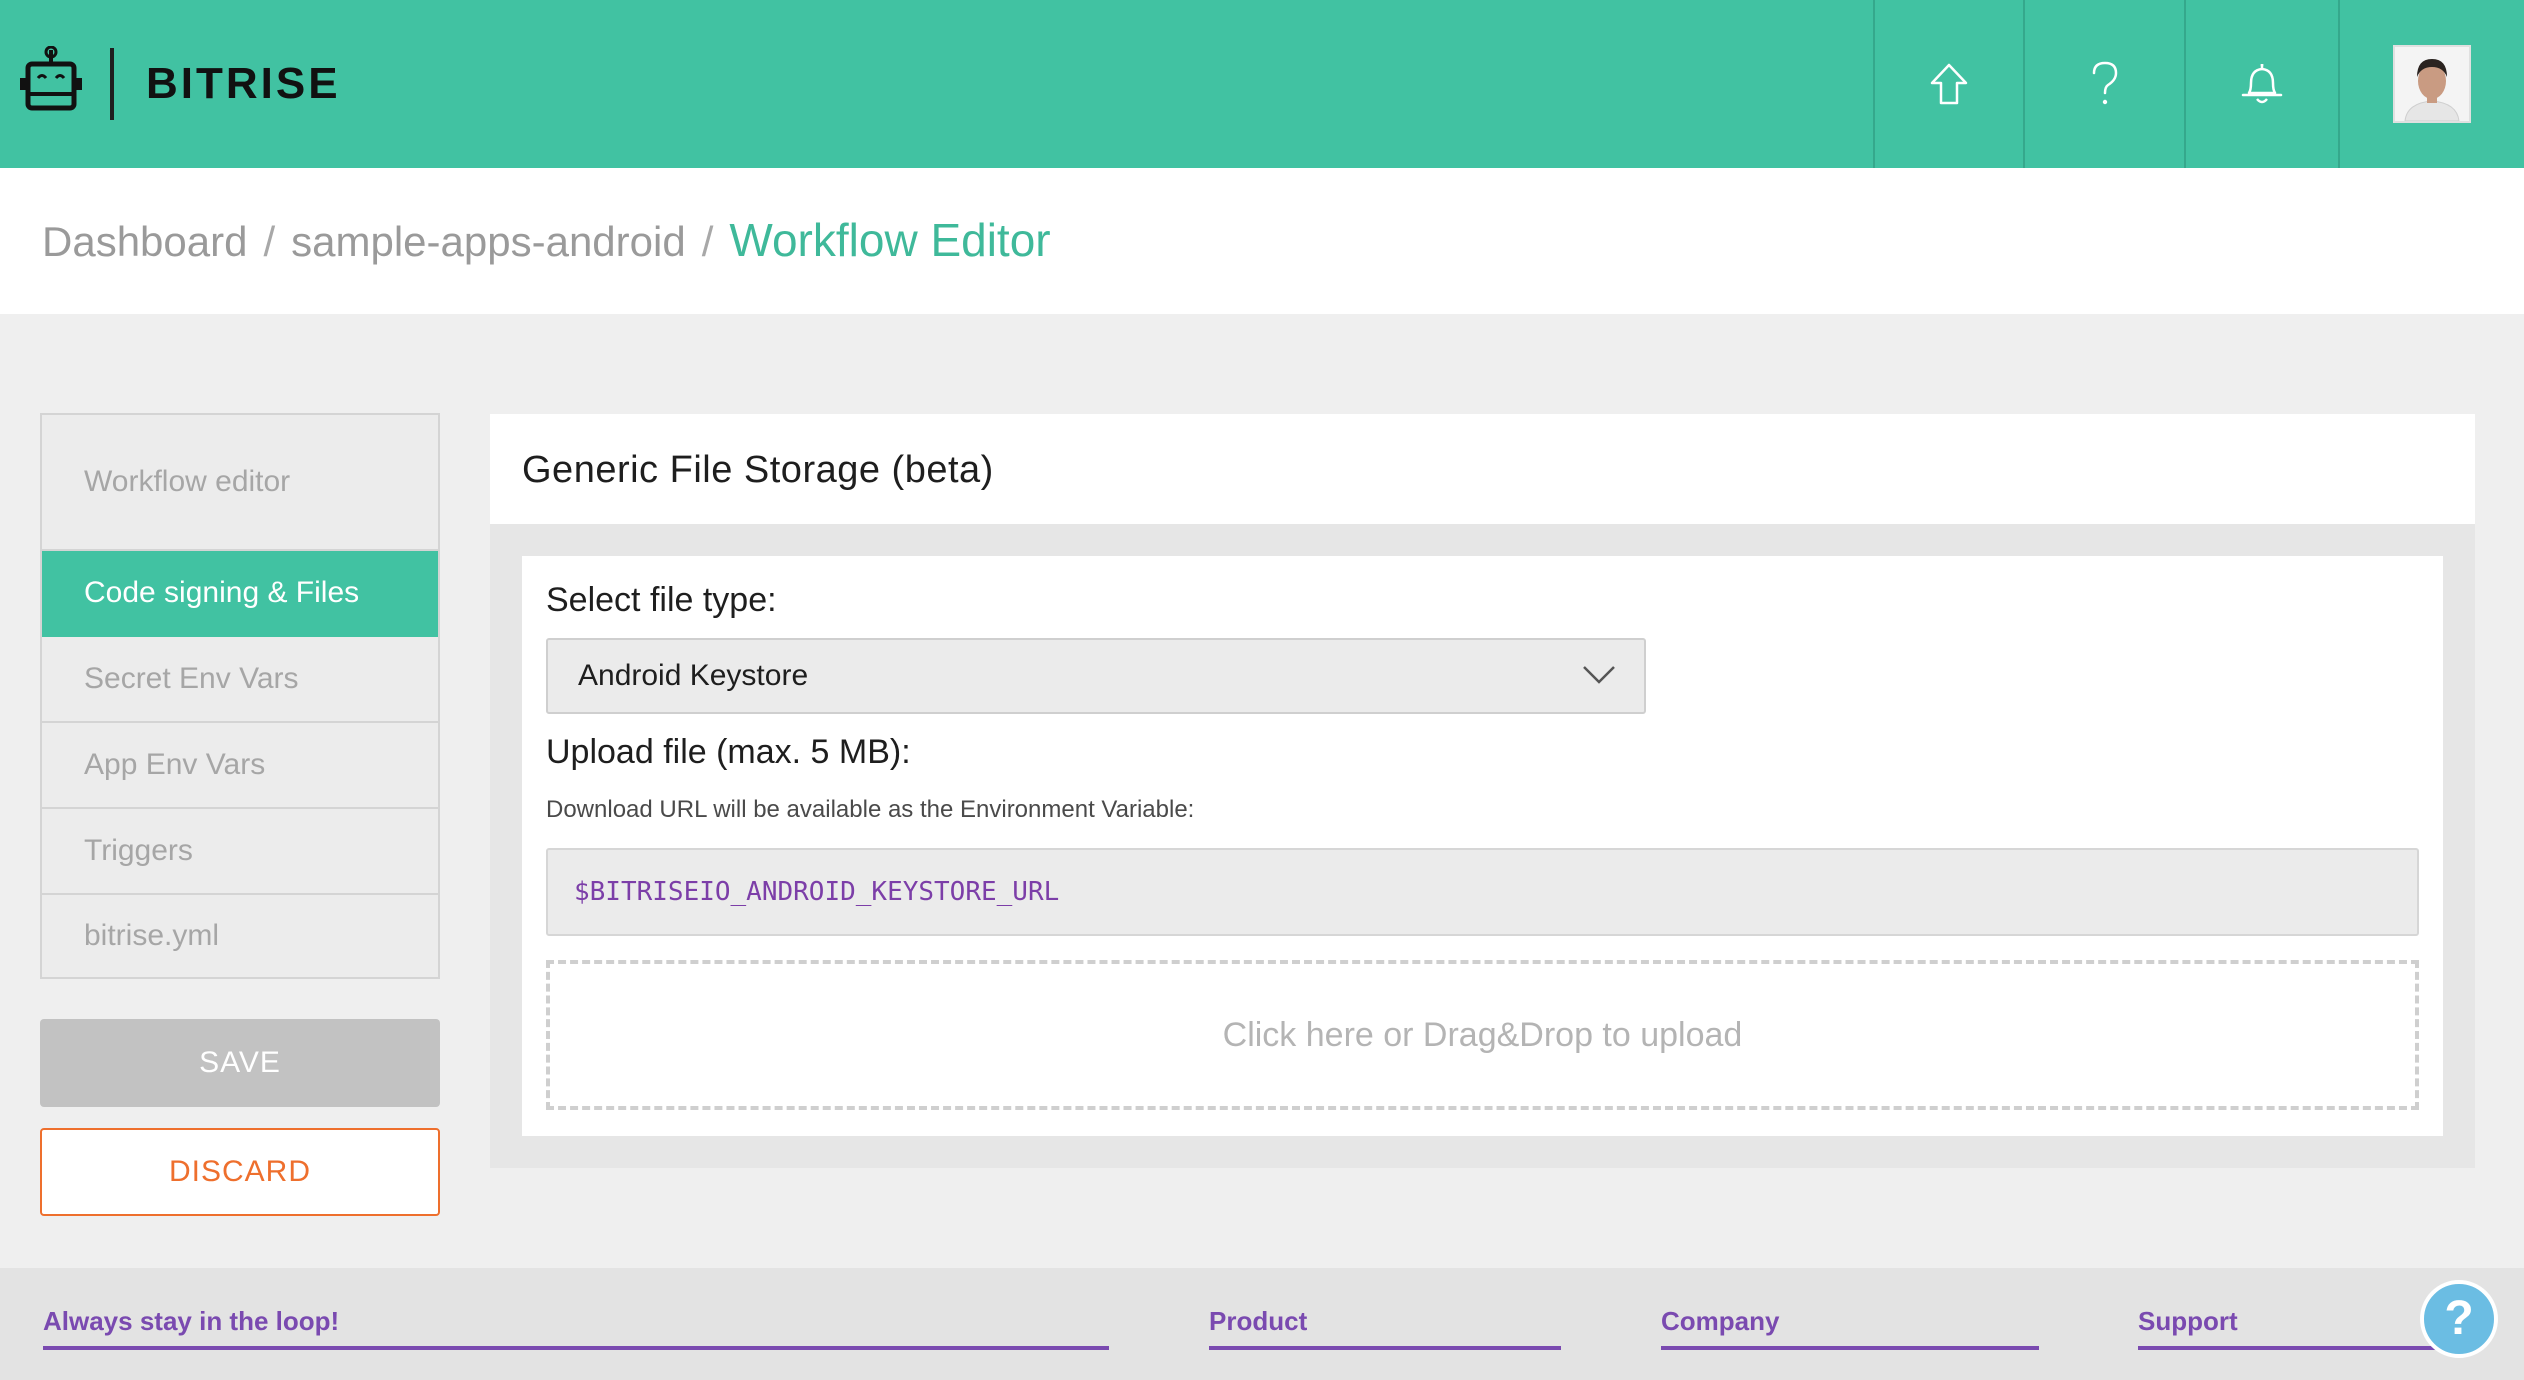  Describe the element at coordinates (758, 470) in the screenshot. I see `panel-title: Generic File Storage (beta)` at that location.